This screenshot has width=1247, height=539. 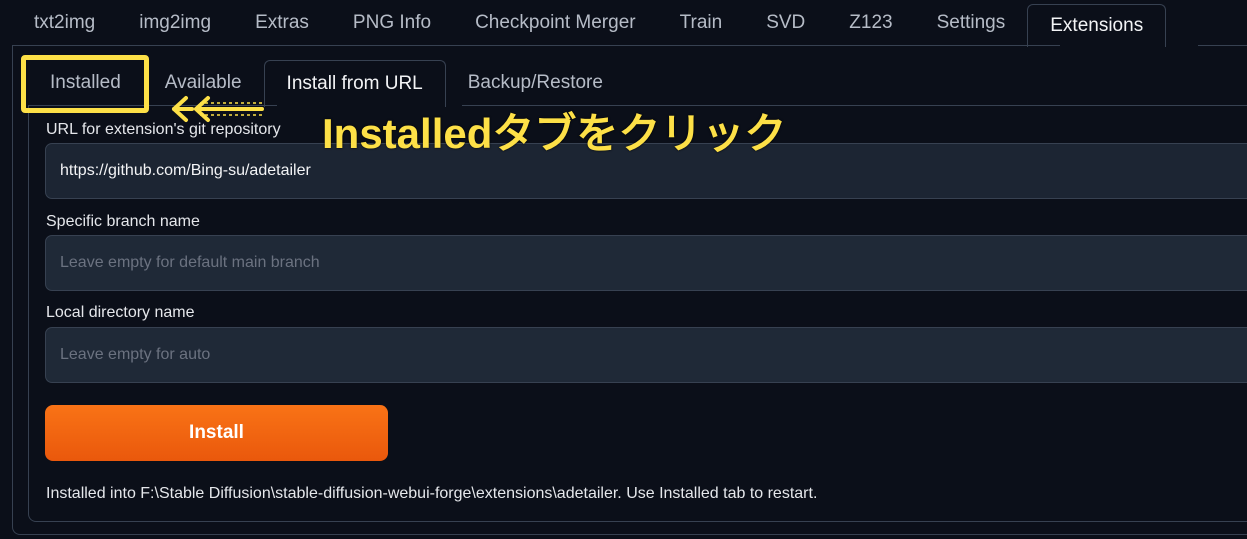 What do you see at coordinates (701, 23) in the screenshot?
I see `tab-train: Train` at bounding box center [701, 23].